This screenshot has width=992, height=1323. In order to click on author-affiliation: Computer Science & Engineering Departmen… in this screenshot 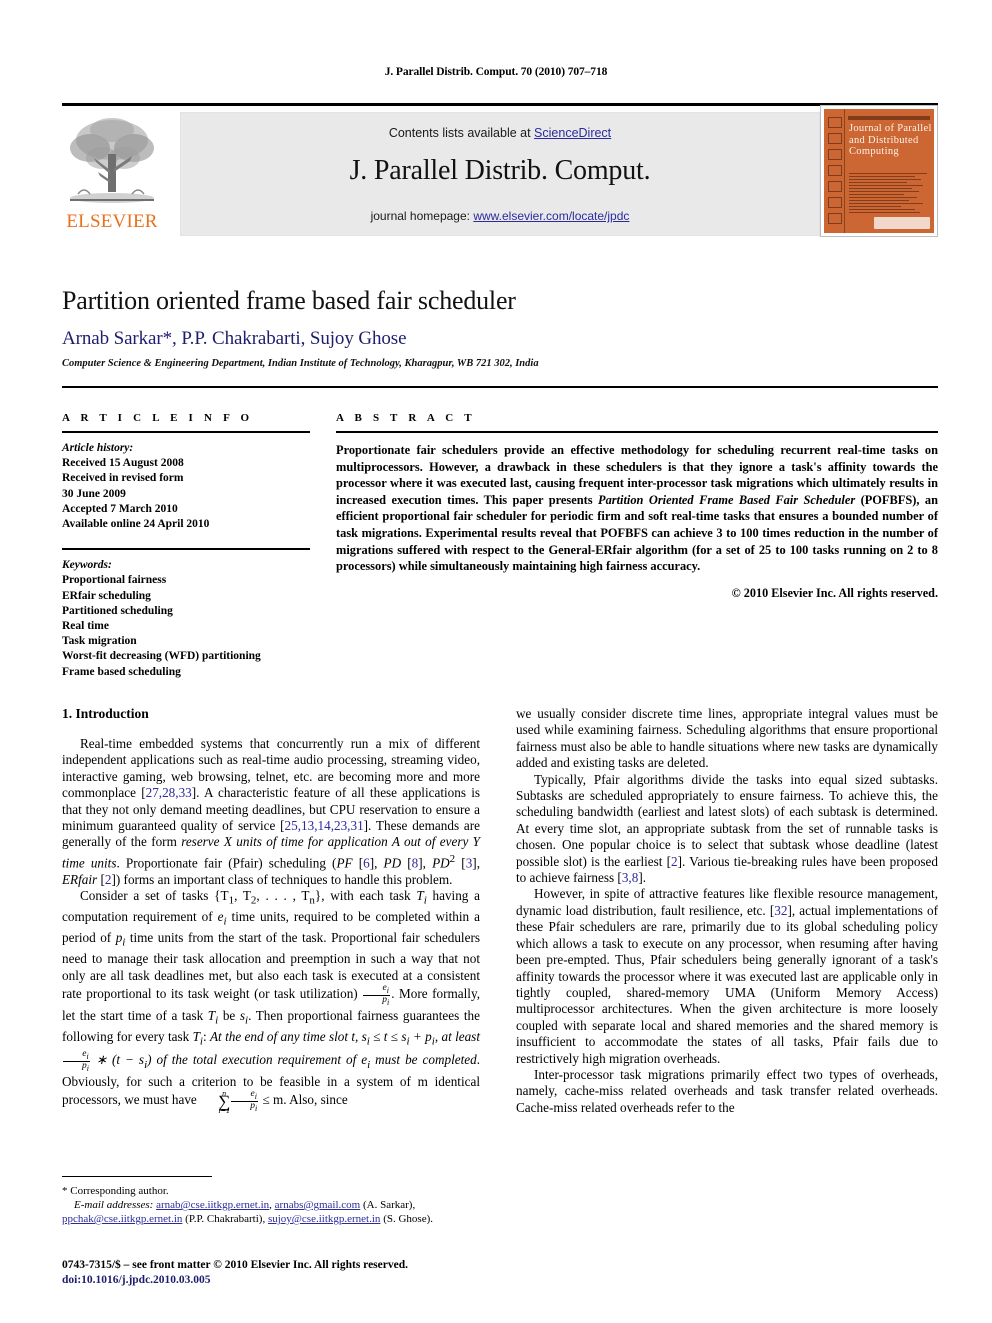, I will do `click(300, 363)`.